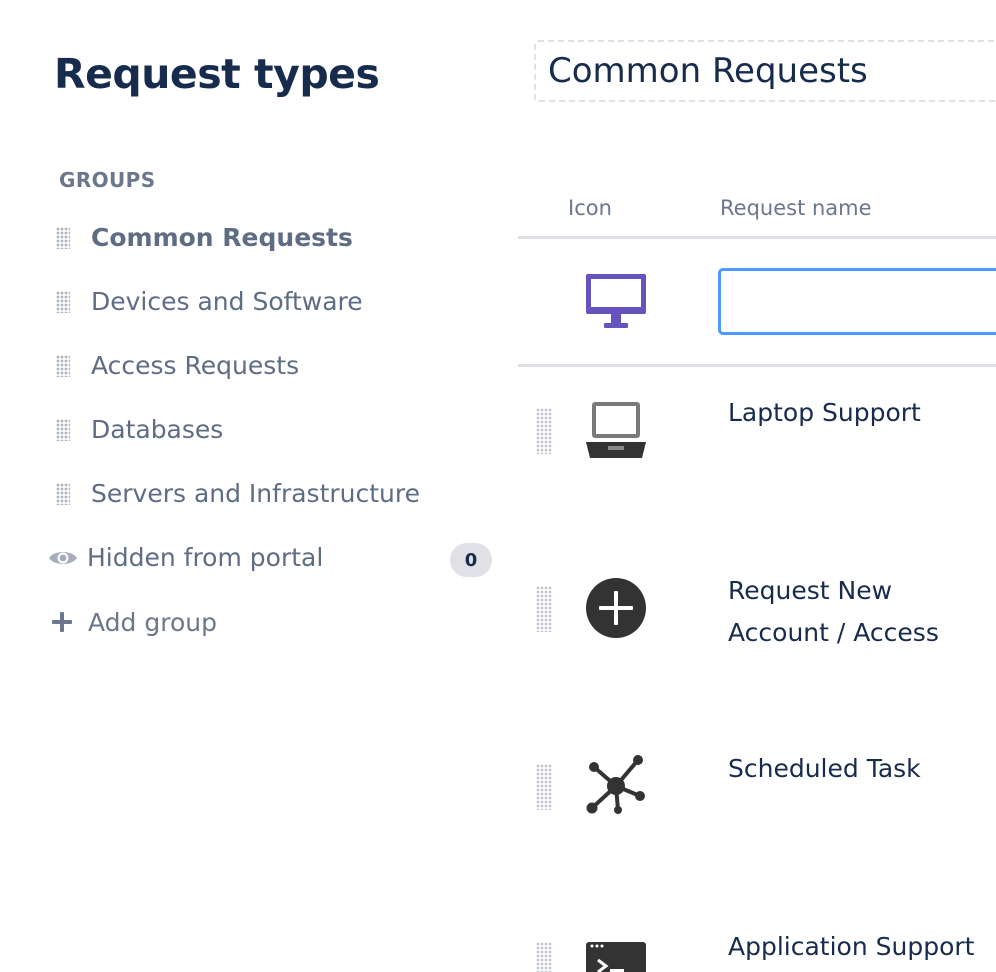 This screenshot has width=996, height=972. What do you see at coordinates (62, 622) in the screenshot?
I see `plus-icon` at bounding box center [62, 622].